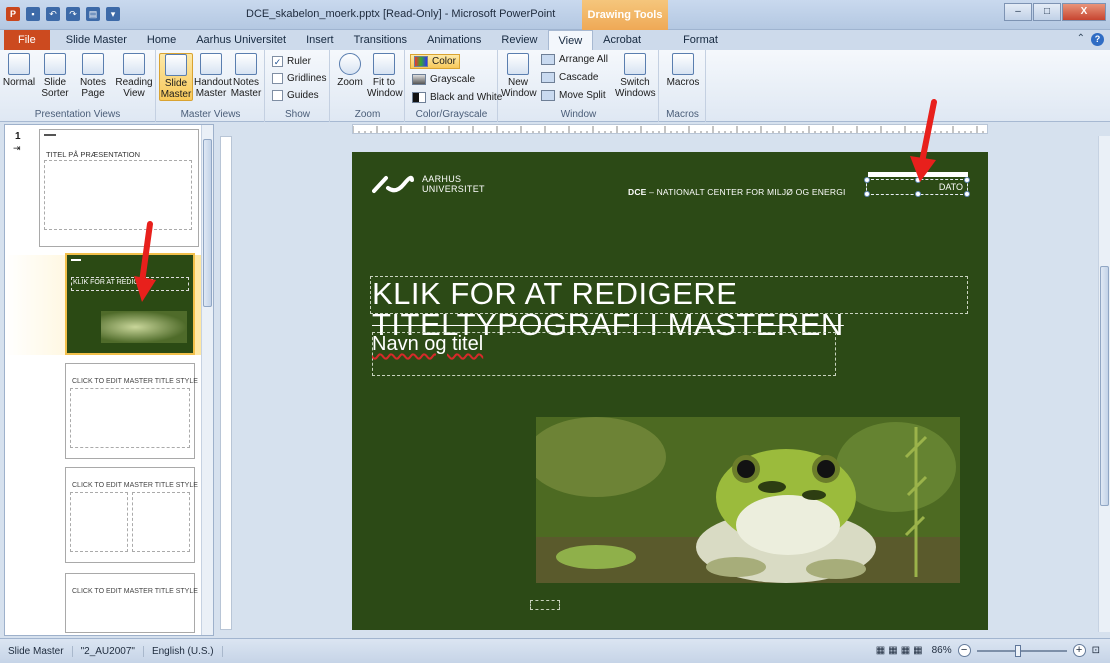 This screenshot has width=1110, height=663. I want to click on au-logo-icon, so click(393, 184).